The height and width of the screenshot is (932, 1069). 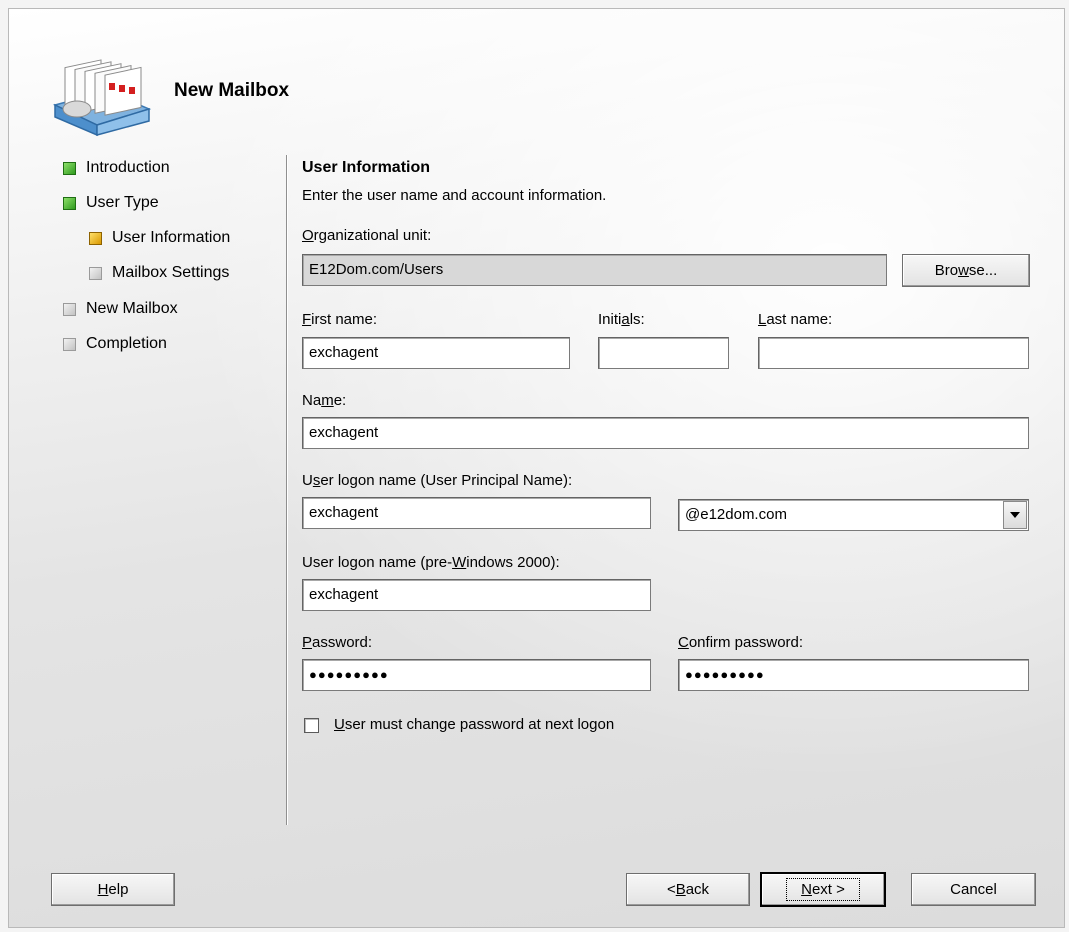 I want to click on nav-item-label: Introduction, so click(x=128, y=167).